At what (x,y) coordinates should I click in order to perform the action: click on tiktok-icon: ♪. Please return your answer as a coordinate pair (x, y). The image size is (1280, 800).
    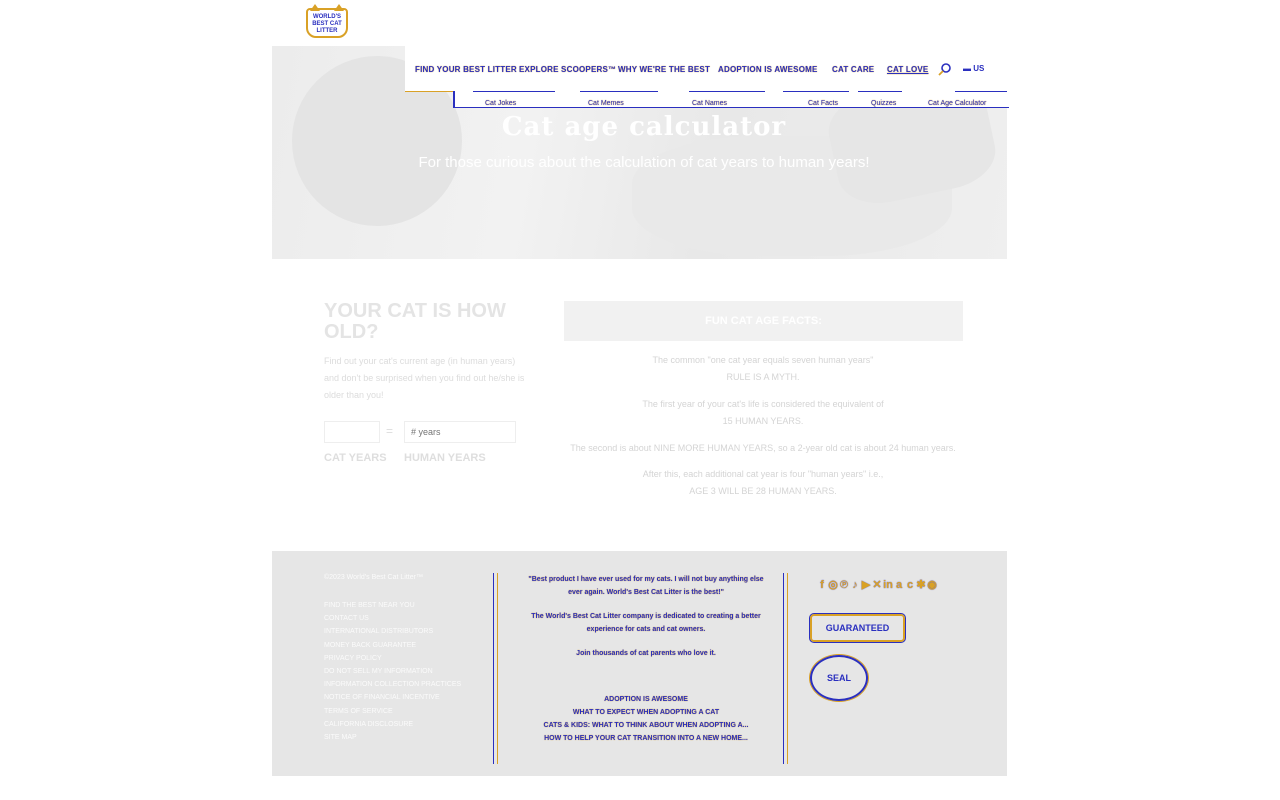
    Looking at the image, I should click on (855, 585).